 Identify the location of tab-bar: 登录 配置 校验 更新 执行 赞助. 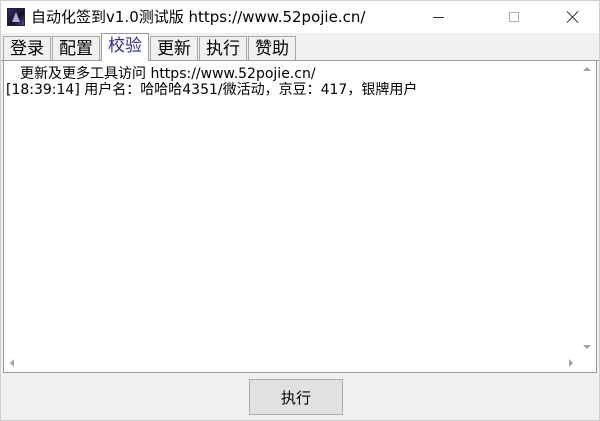
(150, 47).